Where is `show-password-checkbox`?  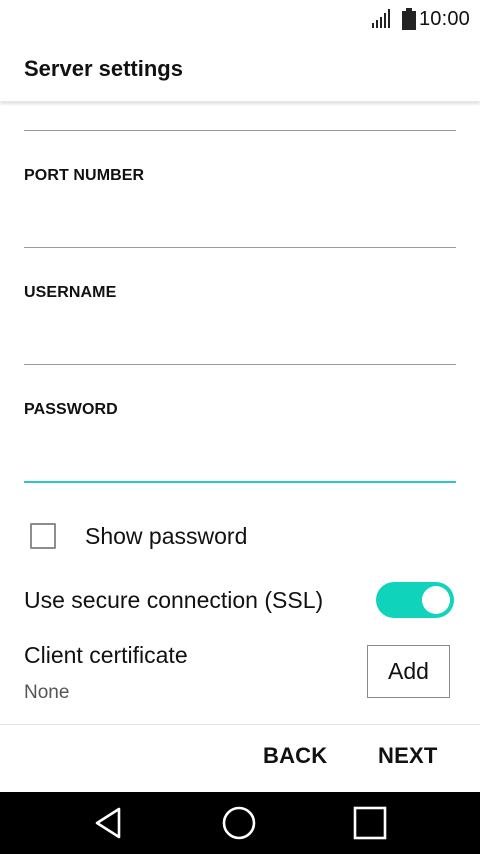 show-password-checkbox is located at coordinates (43, 536).